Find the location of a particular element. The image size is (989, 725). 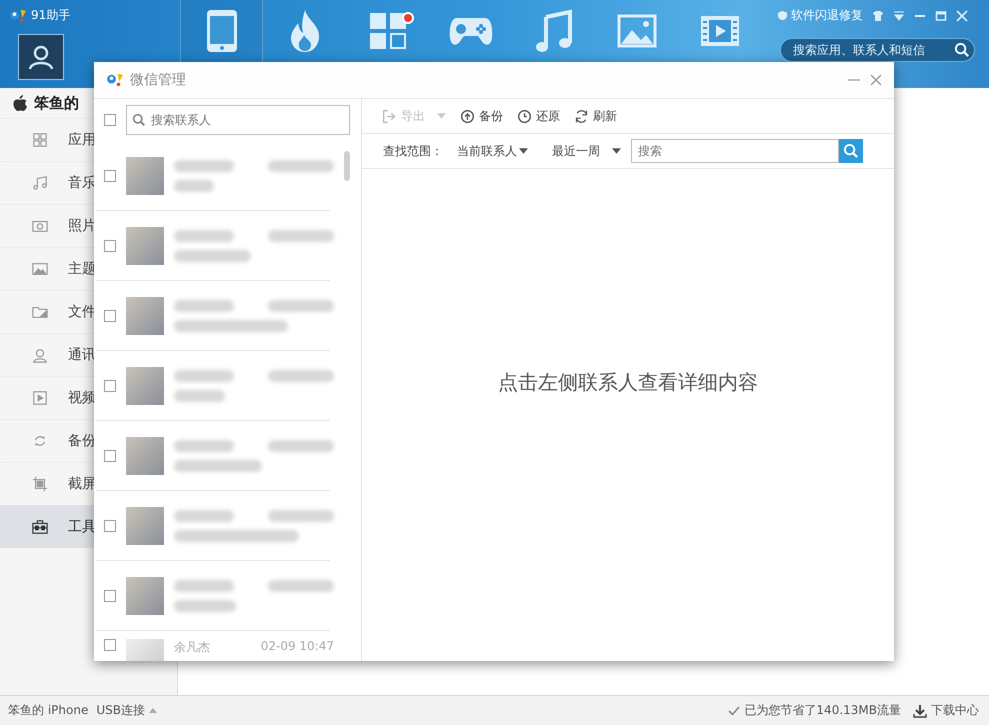

empty-message: 点击左侧联系人查看详细内容 is located at coordinates (628, 382).